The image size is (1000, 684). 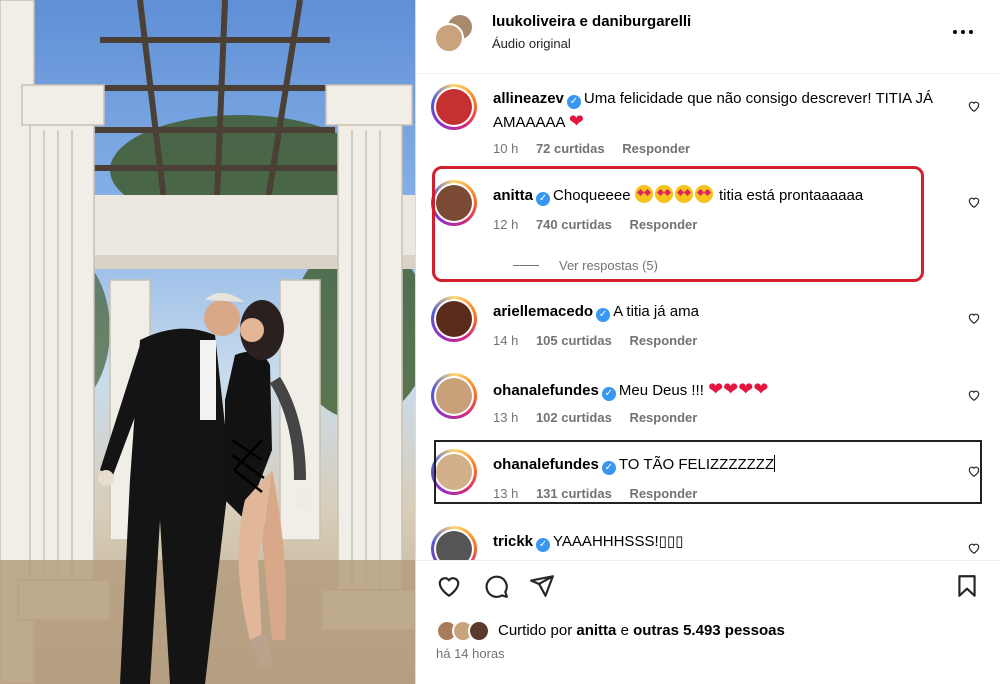 What do you see at coordinates (963, 32) in the screenshot?
I see `more-horizontal-icon` at bounding box center [963, 32].